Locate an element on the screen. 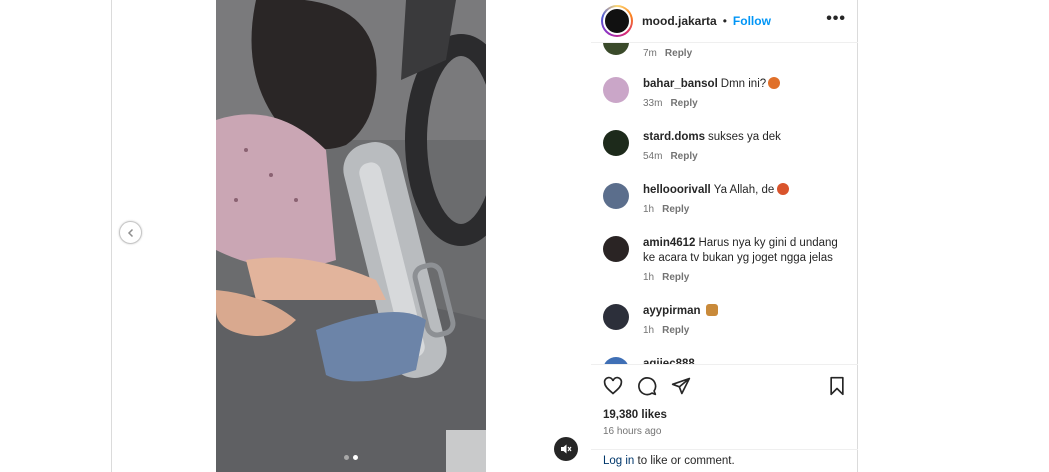  carousel-dot-active is located at coordinates (355, 457).